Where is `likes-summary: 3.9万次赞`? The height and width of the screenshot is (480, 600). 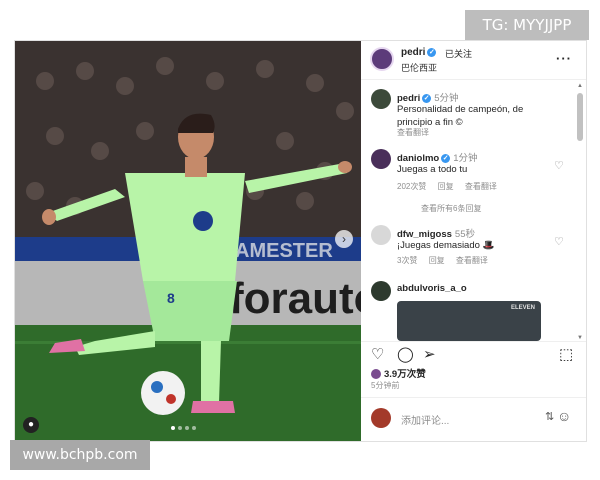
likes-summary: 3.9万次赞 is located at coordinates (398, 373).